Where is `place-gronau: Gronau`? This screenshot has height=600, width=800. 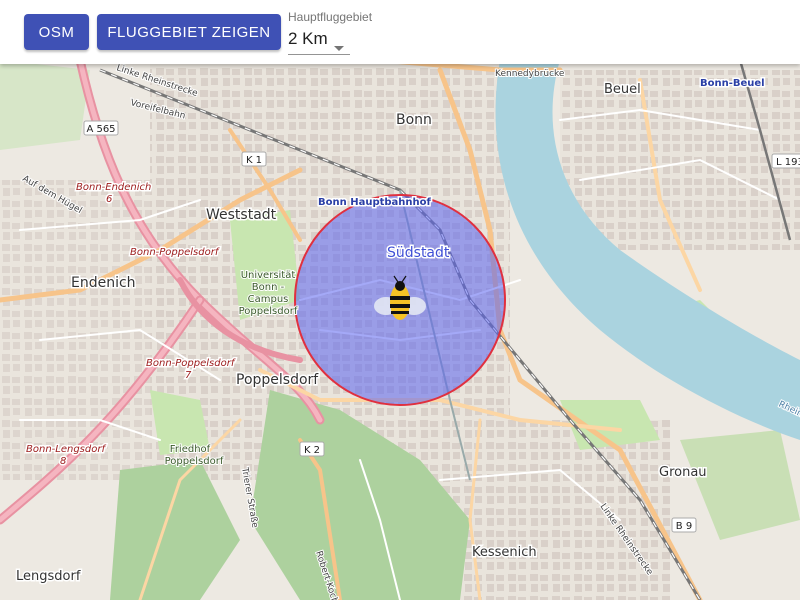 place-gronau: Gronau is located at coordinates (683, 472).